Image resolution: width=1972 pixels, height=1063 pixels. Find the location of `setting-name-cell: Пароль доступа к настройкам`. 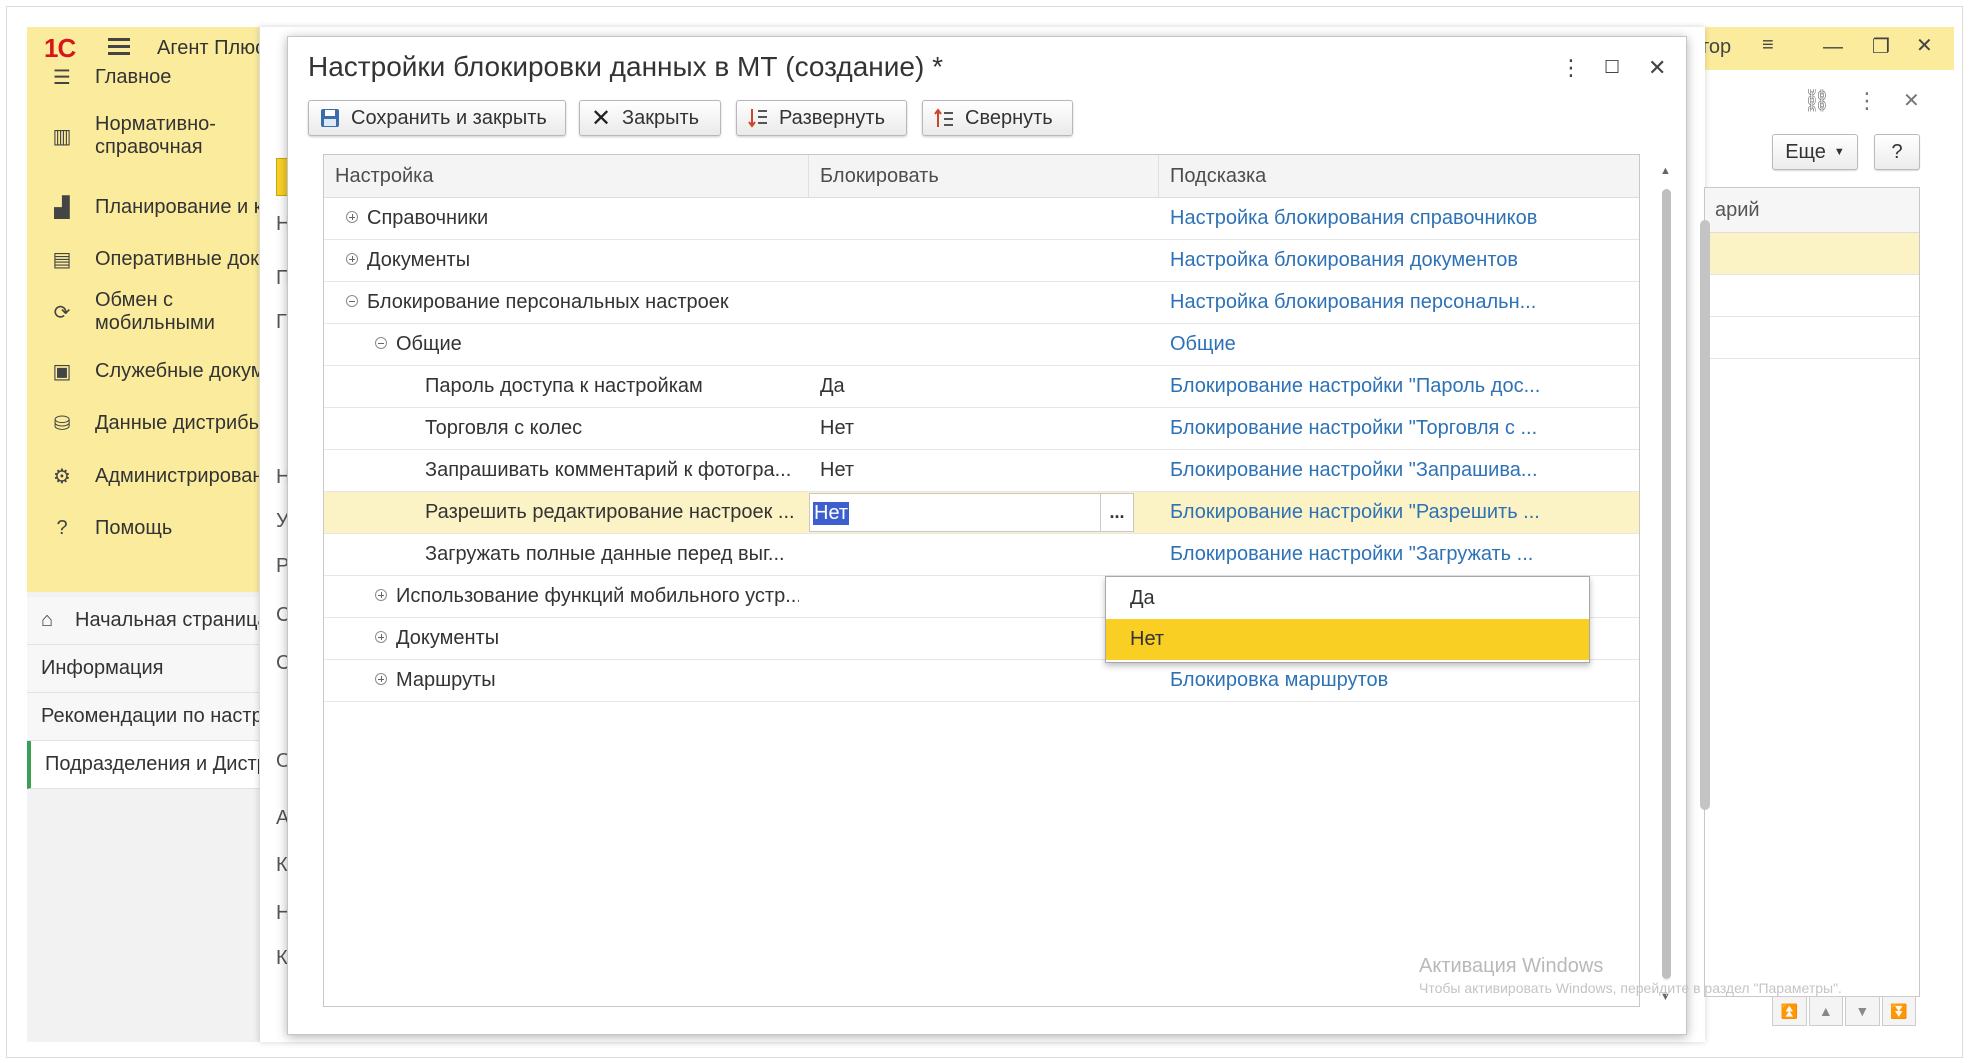

setting-name-cell: Пароль доступа к настройкам is located at coordinates (564, 386).